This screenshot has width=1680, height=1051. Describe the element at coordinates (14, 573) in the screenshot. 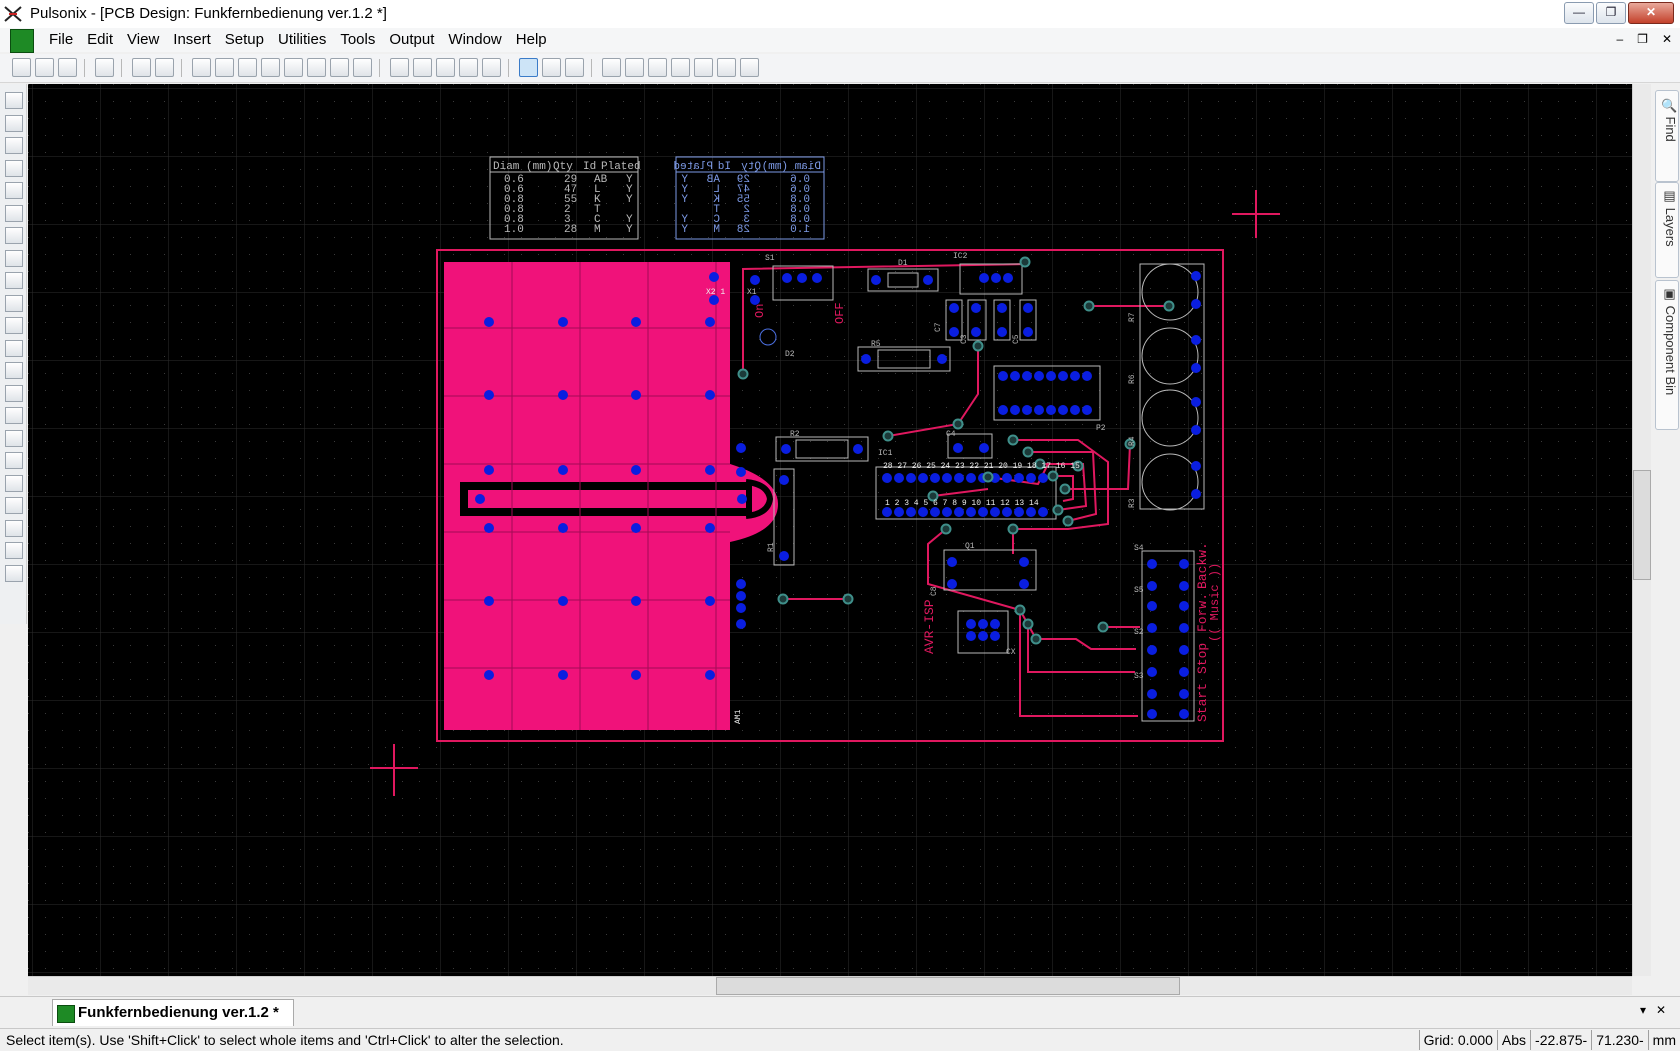

I see `drc-icon` at that location.